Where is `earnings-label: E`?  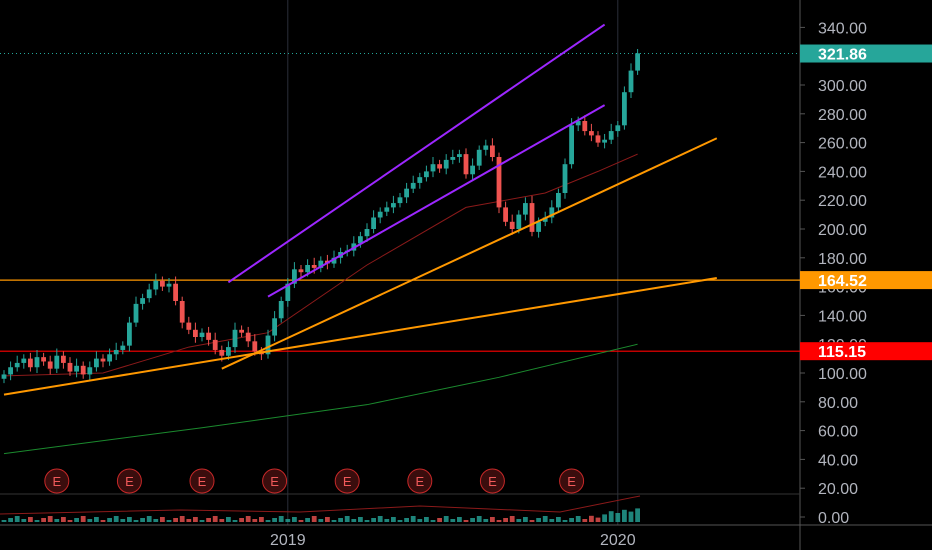 earnings-label: E is located at coordinates (129, 481).